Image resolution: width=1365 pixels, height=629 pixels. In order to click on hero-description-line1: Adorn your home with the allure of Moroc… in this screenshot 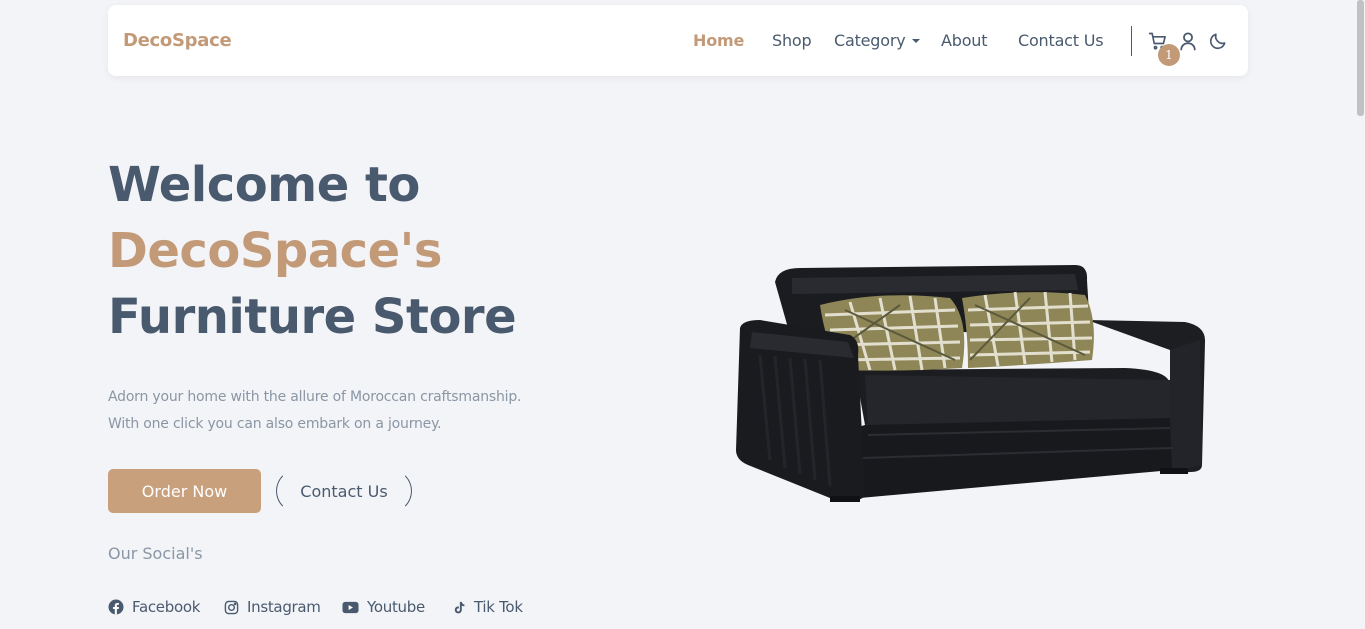, I will do `click(315, 397)`.